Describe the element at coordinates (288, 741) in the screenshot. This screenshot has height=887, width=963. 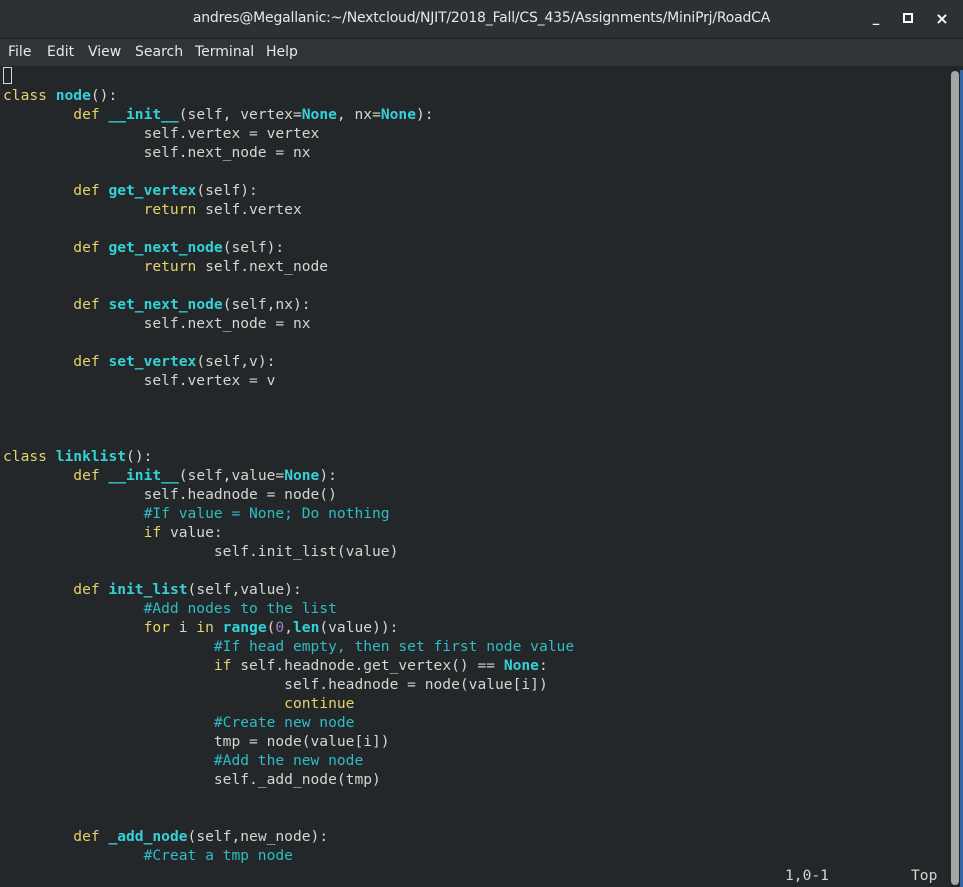
I see `code-line: tmp = node(value[i])` at that location.